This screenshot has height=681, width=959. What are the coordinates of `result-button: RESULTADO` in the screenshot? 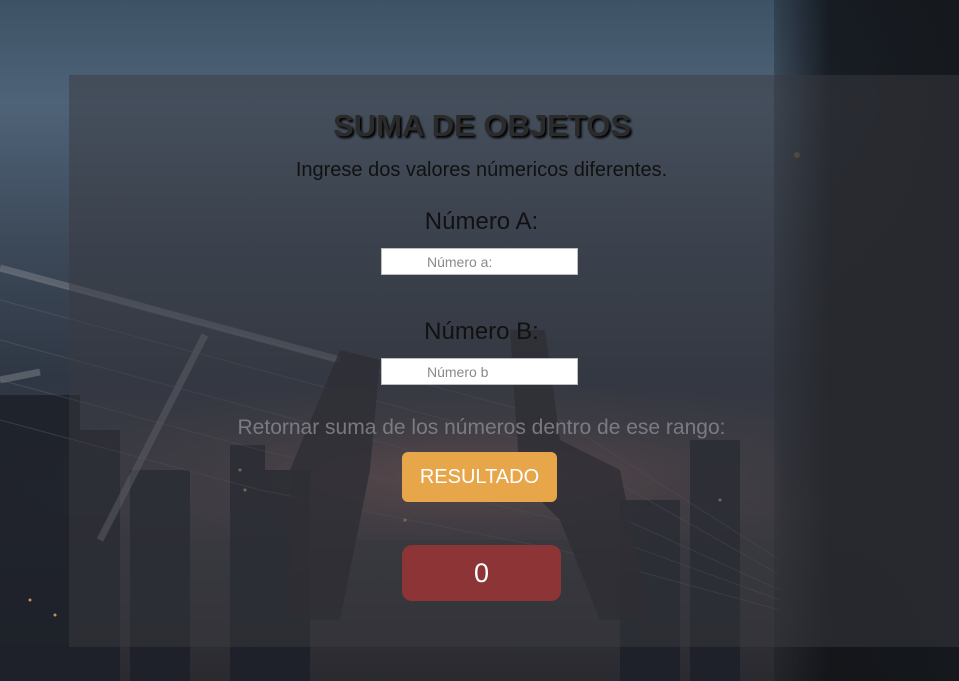 It's located at (479, 477).